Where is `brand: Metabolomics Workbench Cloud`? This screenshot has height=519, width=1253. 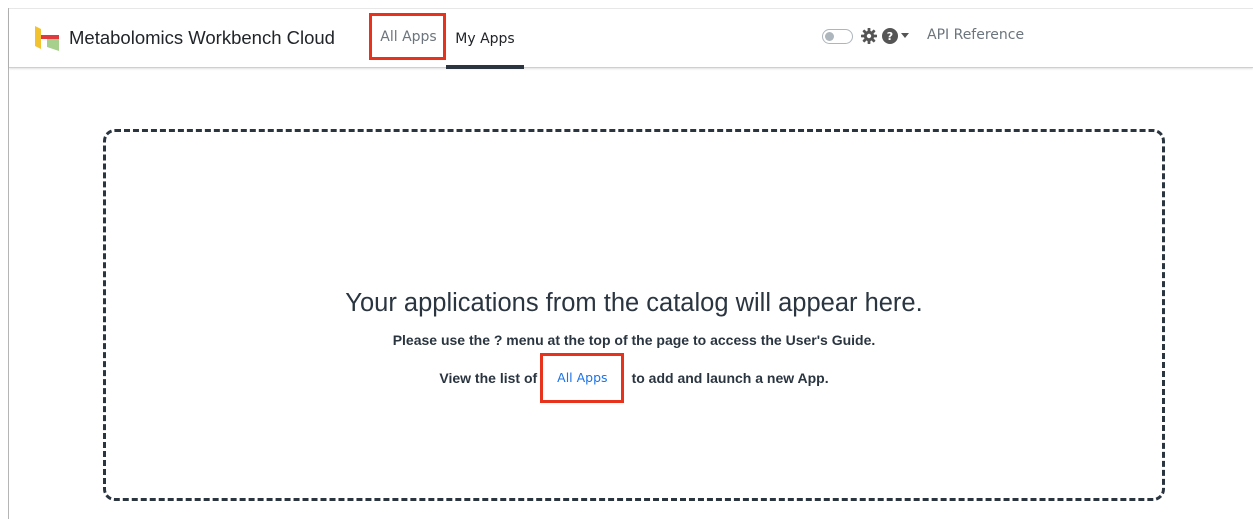
brand: Metabolomics Workbench Cloud is located at coordinates (185, 38).